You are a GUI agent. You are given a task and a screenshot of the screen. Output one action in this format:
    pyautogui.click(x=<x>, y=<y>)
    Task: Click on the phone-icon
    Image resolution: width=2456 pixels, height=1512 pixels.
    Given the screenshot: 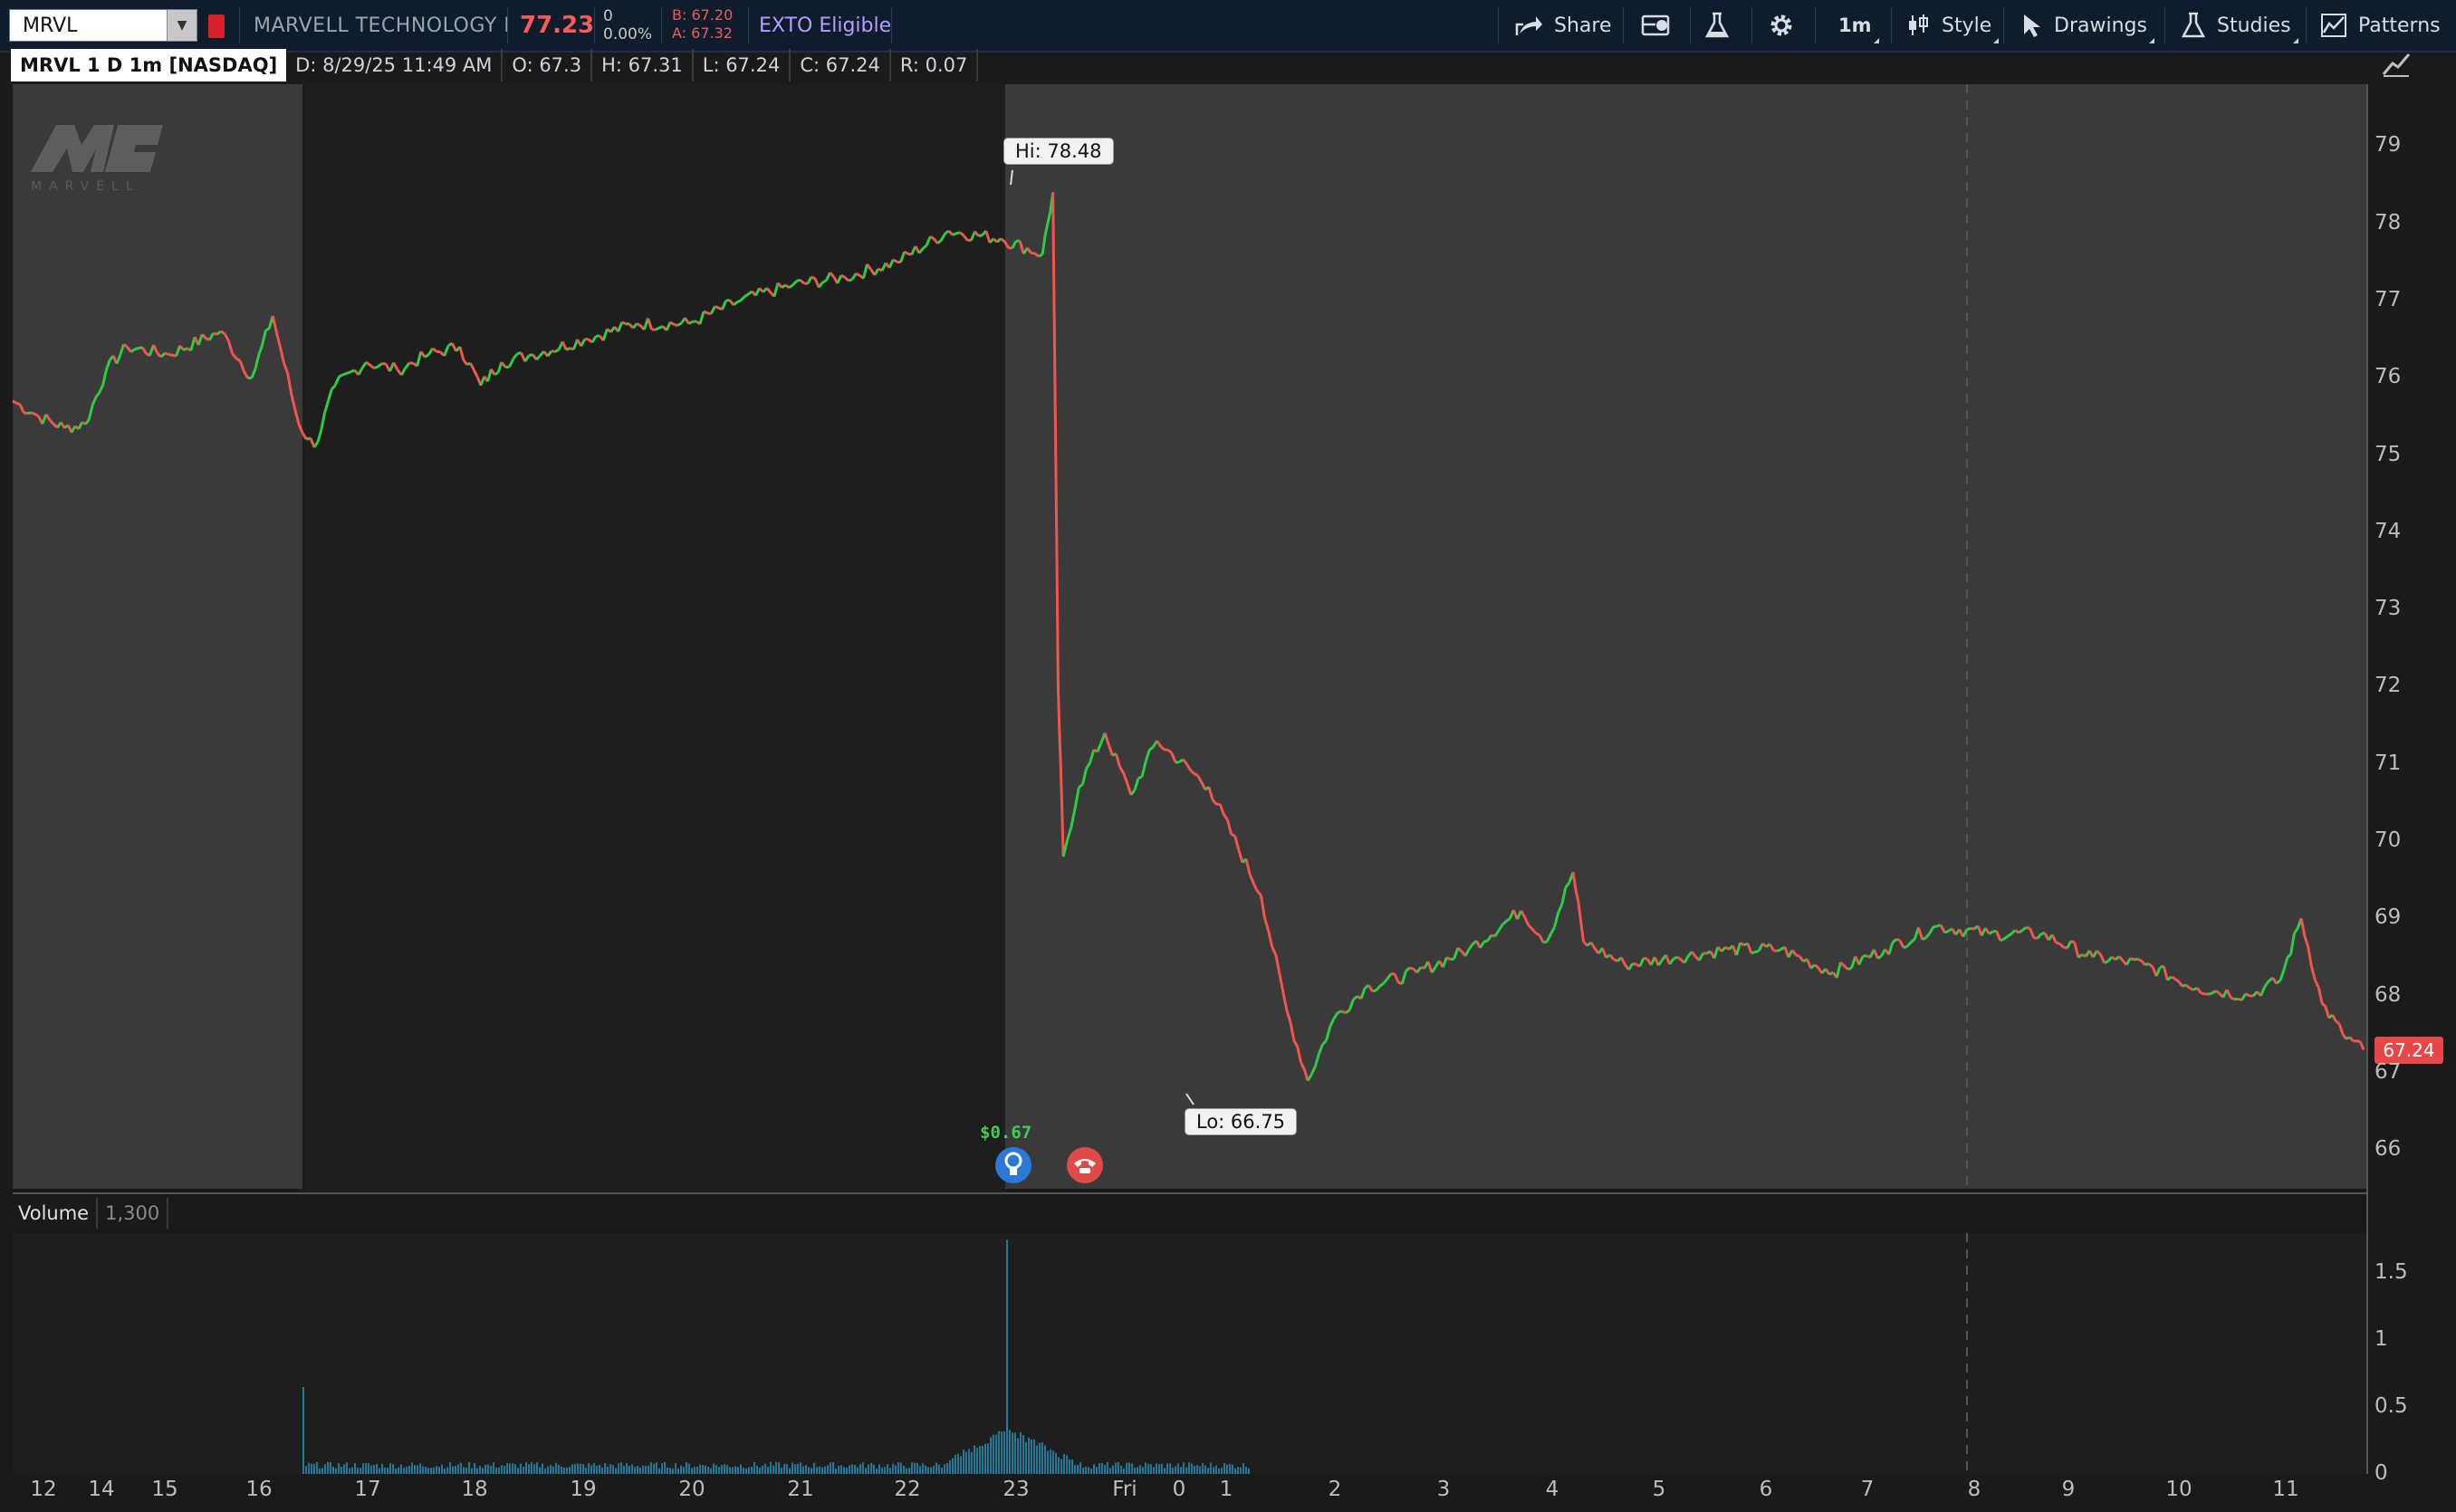 What is the action you would take?
    pyautogui.click(x=1085, y=1166)
    